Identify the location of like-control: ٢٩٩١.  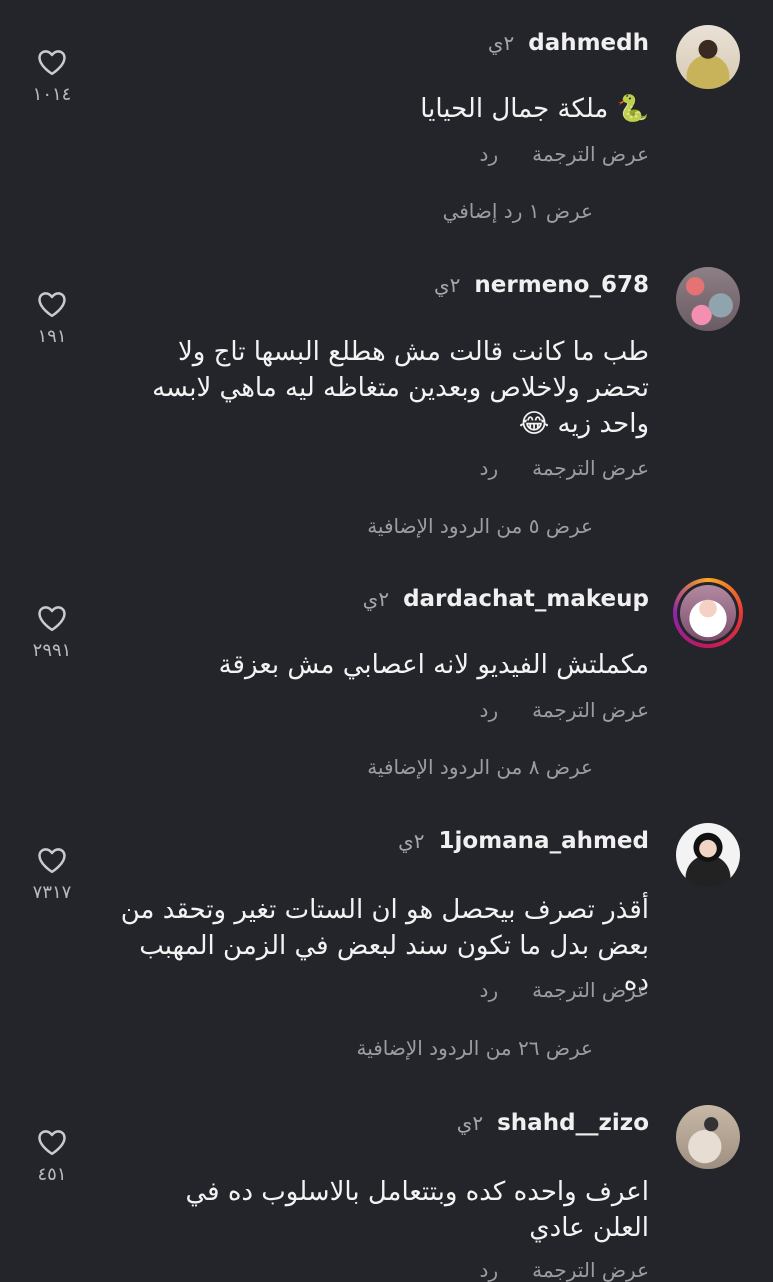
(52, 632).